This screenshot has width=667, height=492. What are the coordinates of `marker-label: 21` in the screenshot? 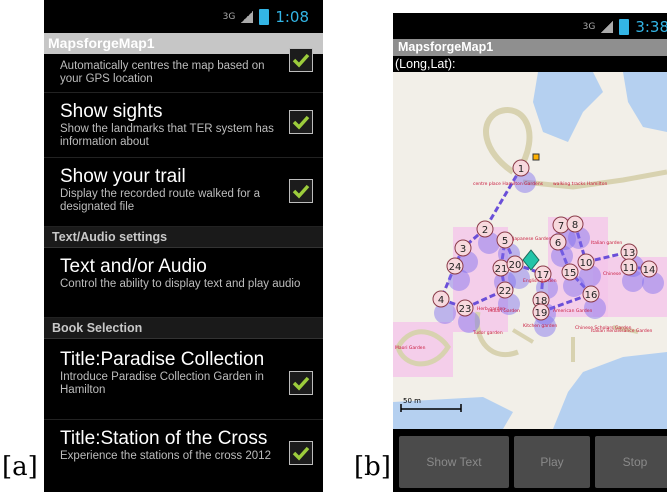 It's located at (501, 269).